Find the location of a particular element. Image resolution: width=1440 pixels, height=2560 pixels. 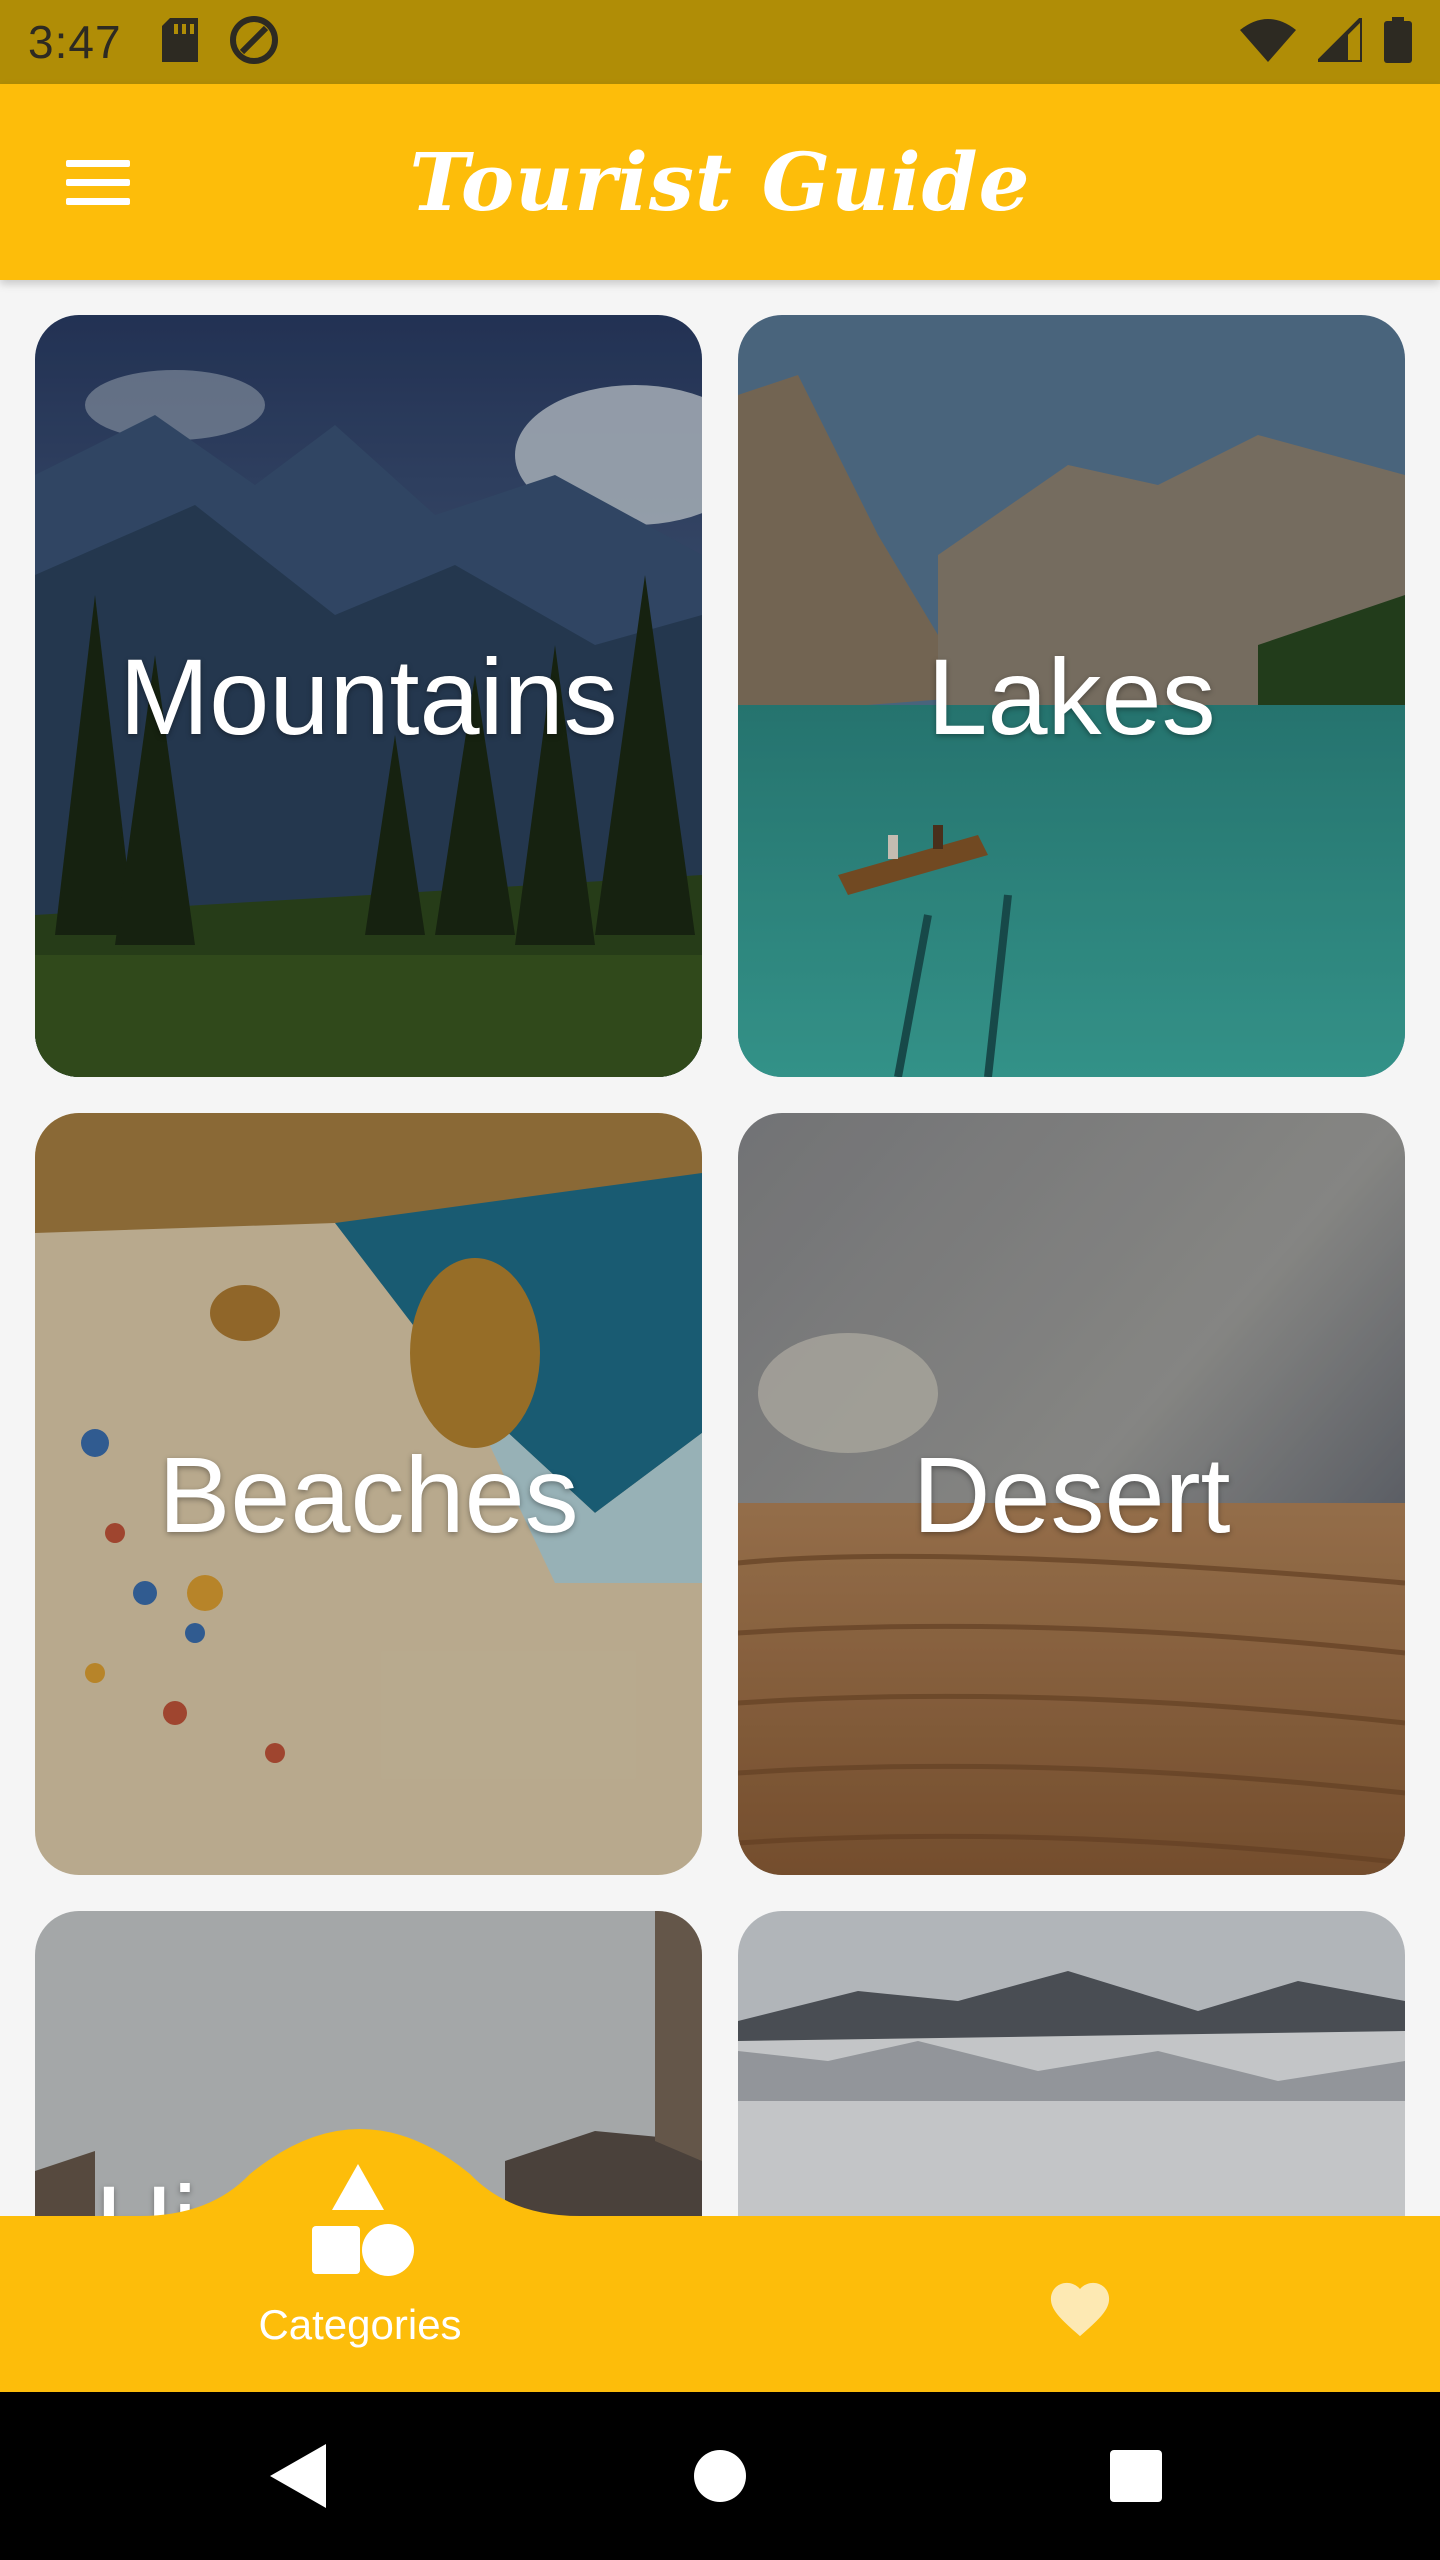

category-card-desert: Desert is located at coordinates (1071, 1494).